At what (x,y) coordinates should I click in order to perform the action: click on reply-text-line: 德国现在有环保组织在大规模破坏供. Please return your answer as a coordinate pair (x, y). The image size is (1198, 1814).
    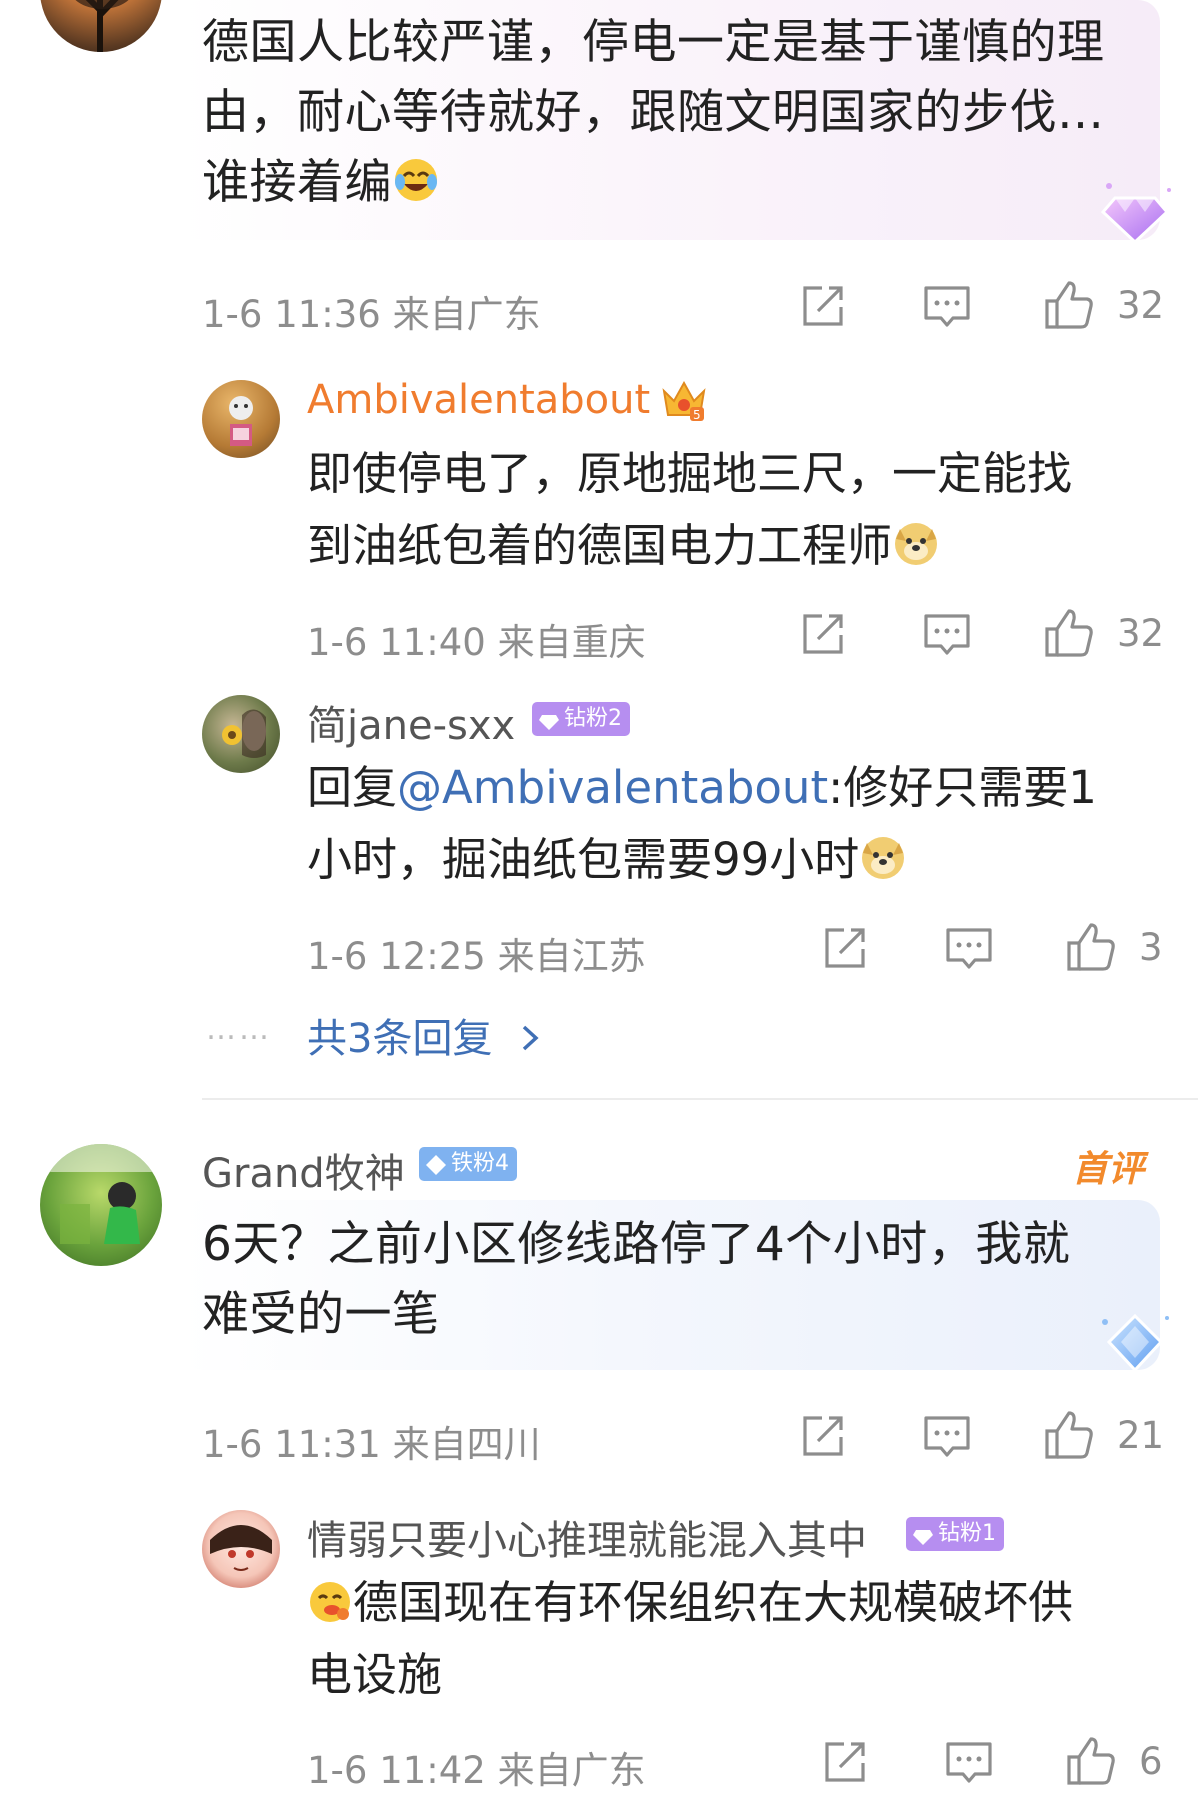
    Looking at the image, I should click on (690, 1606).